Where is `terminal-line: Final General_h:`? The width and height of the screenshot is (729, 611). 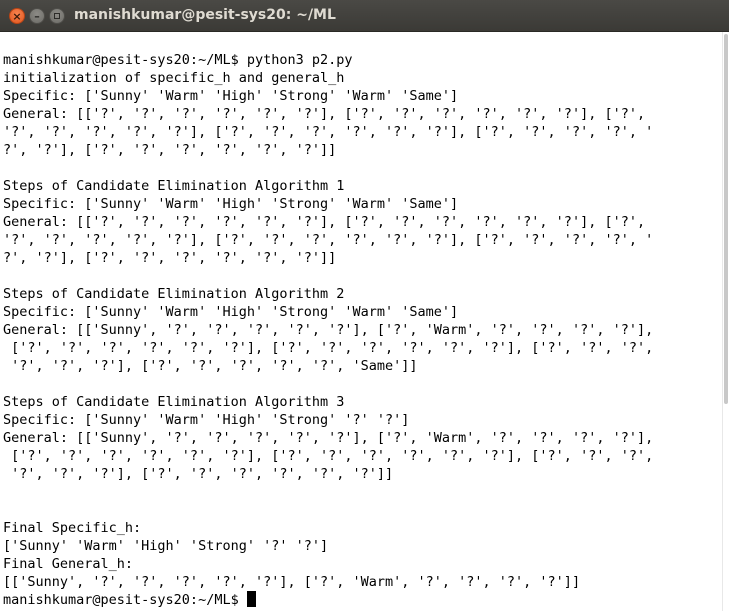
terminal-line: Final General_h: is located at coordinates (68, 564).